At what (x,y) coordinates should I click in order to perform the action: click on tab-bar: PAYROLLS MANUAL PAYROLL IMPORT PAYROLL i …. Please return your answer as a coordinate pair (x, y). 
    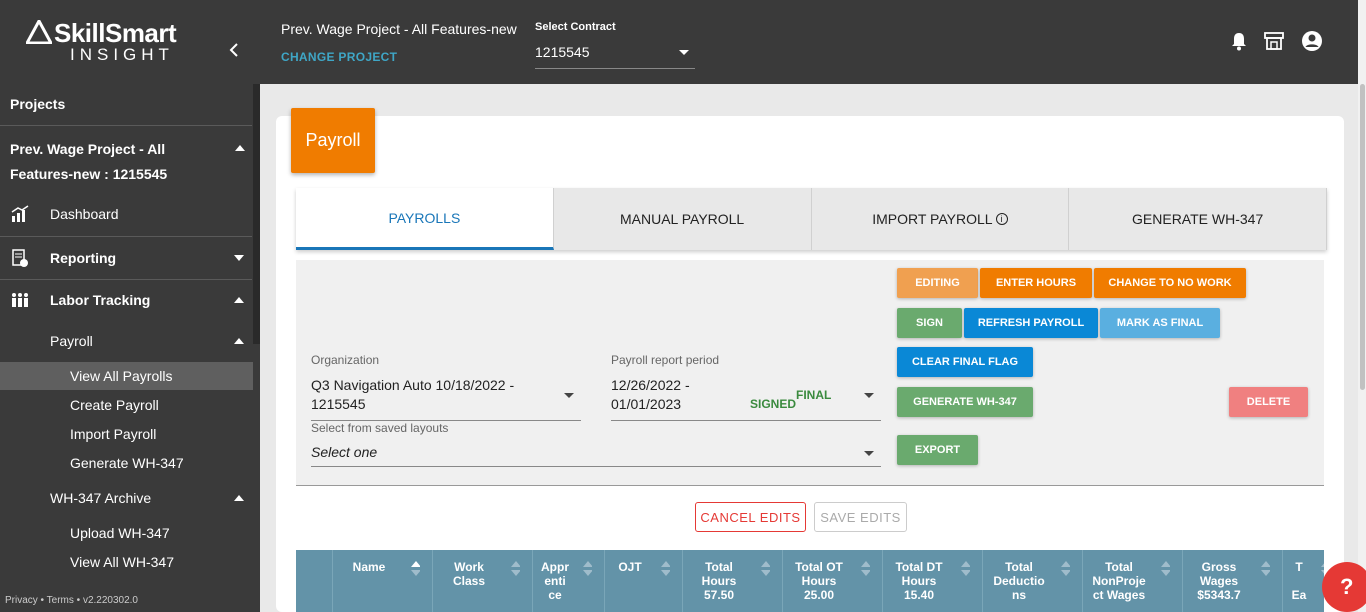
    Looking at the image, I should click on (811, 219).